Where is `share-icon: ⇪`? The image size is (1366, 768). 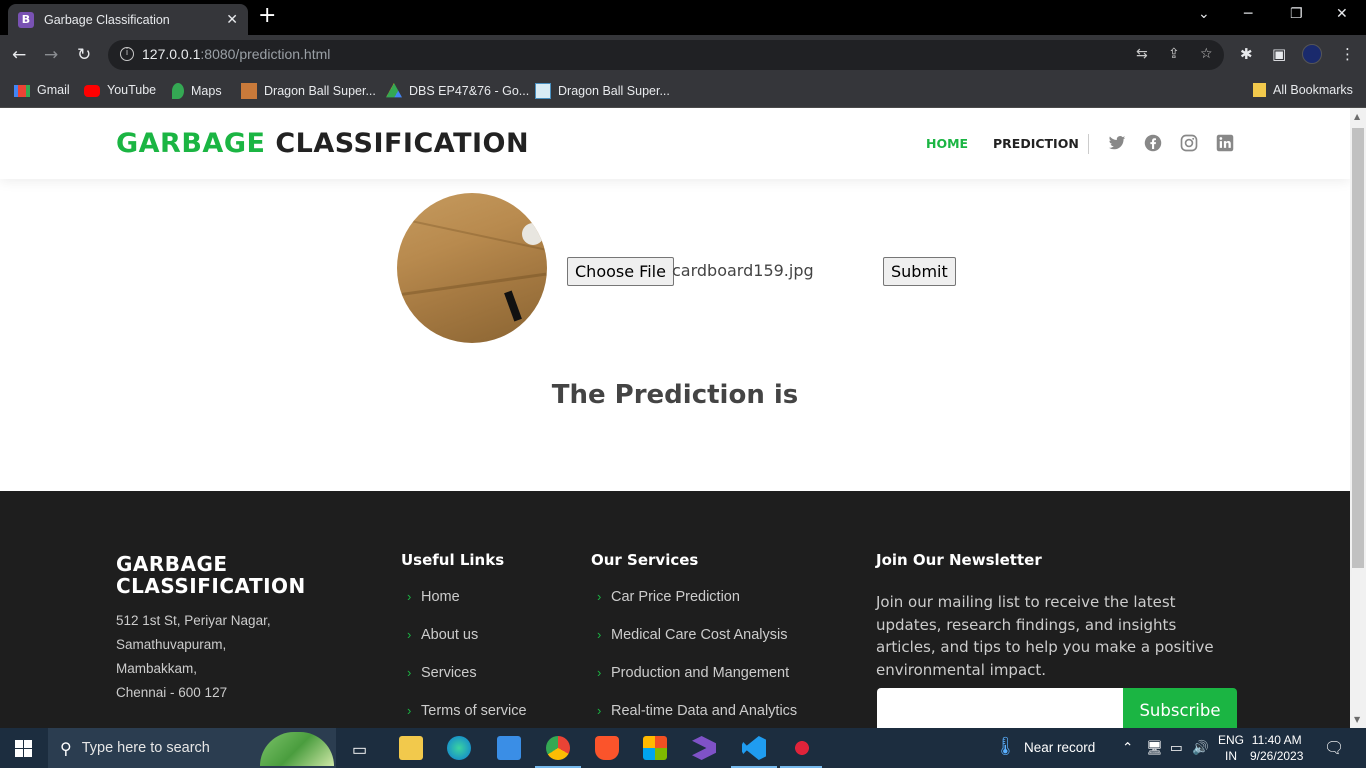
share-icon: ⇪ is located at coordinates (1174, 54).